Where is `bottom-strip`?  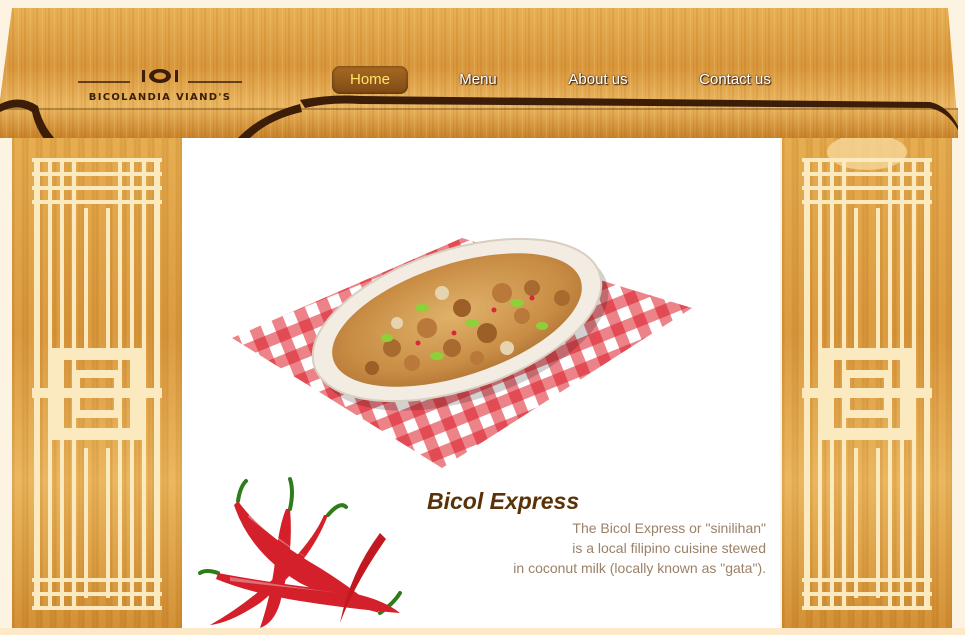 bottom-strip is located at coordinates (482, 631).